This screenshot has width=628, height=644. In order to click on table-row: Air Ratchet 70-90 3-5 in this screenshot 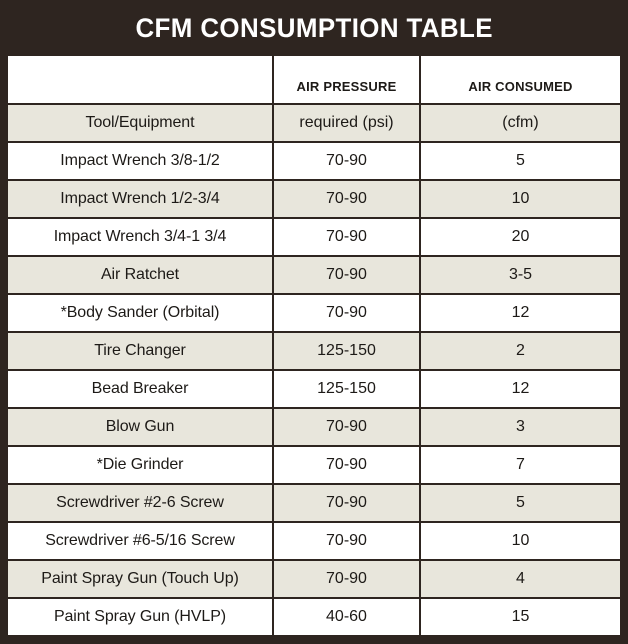, I will do `click(314, 275)`.